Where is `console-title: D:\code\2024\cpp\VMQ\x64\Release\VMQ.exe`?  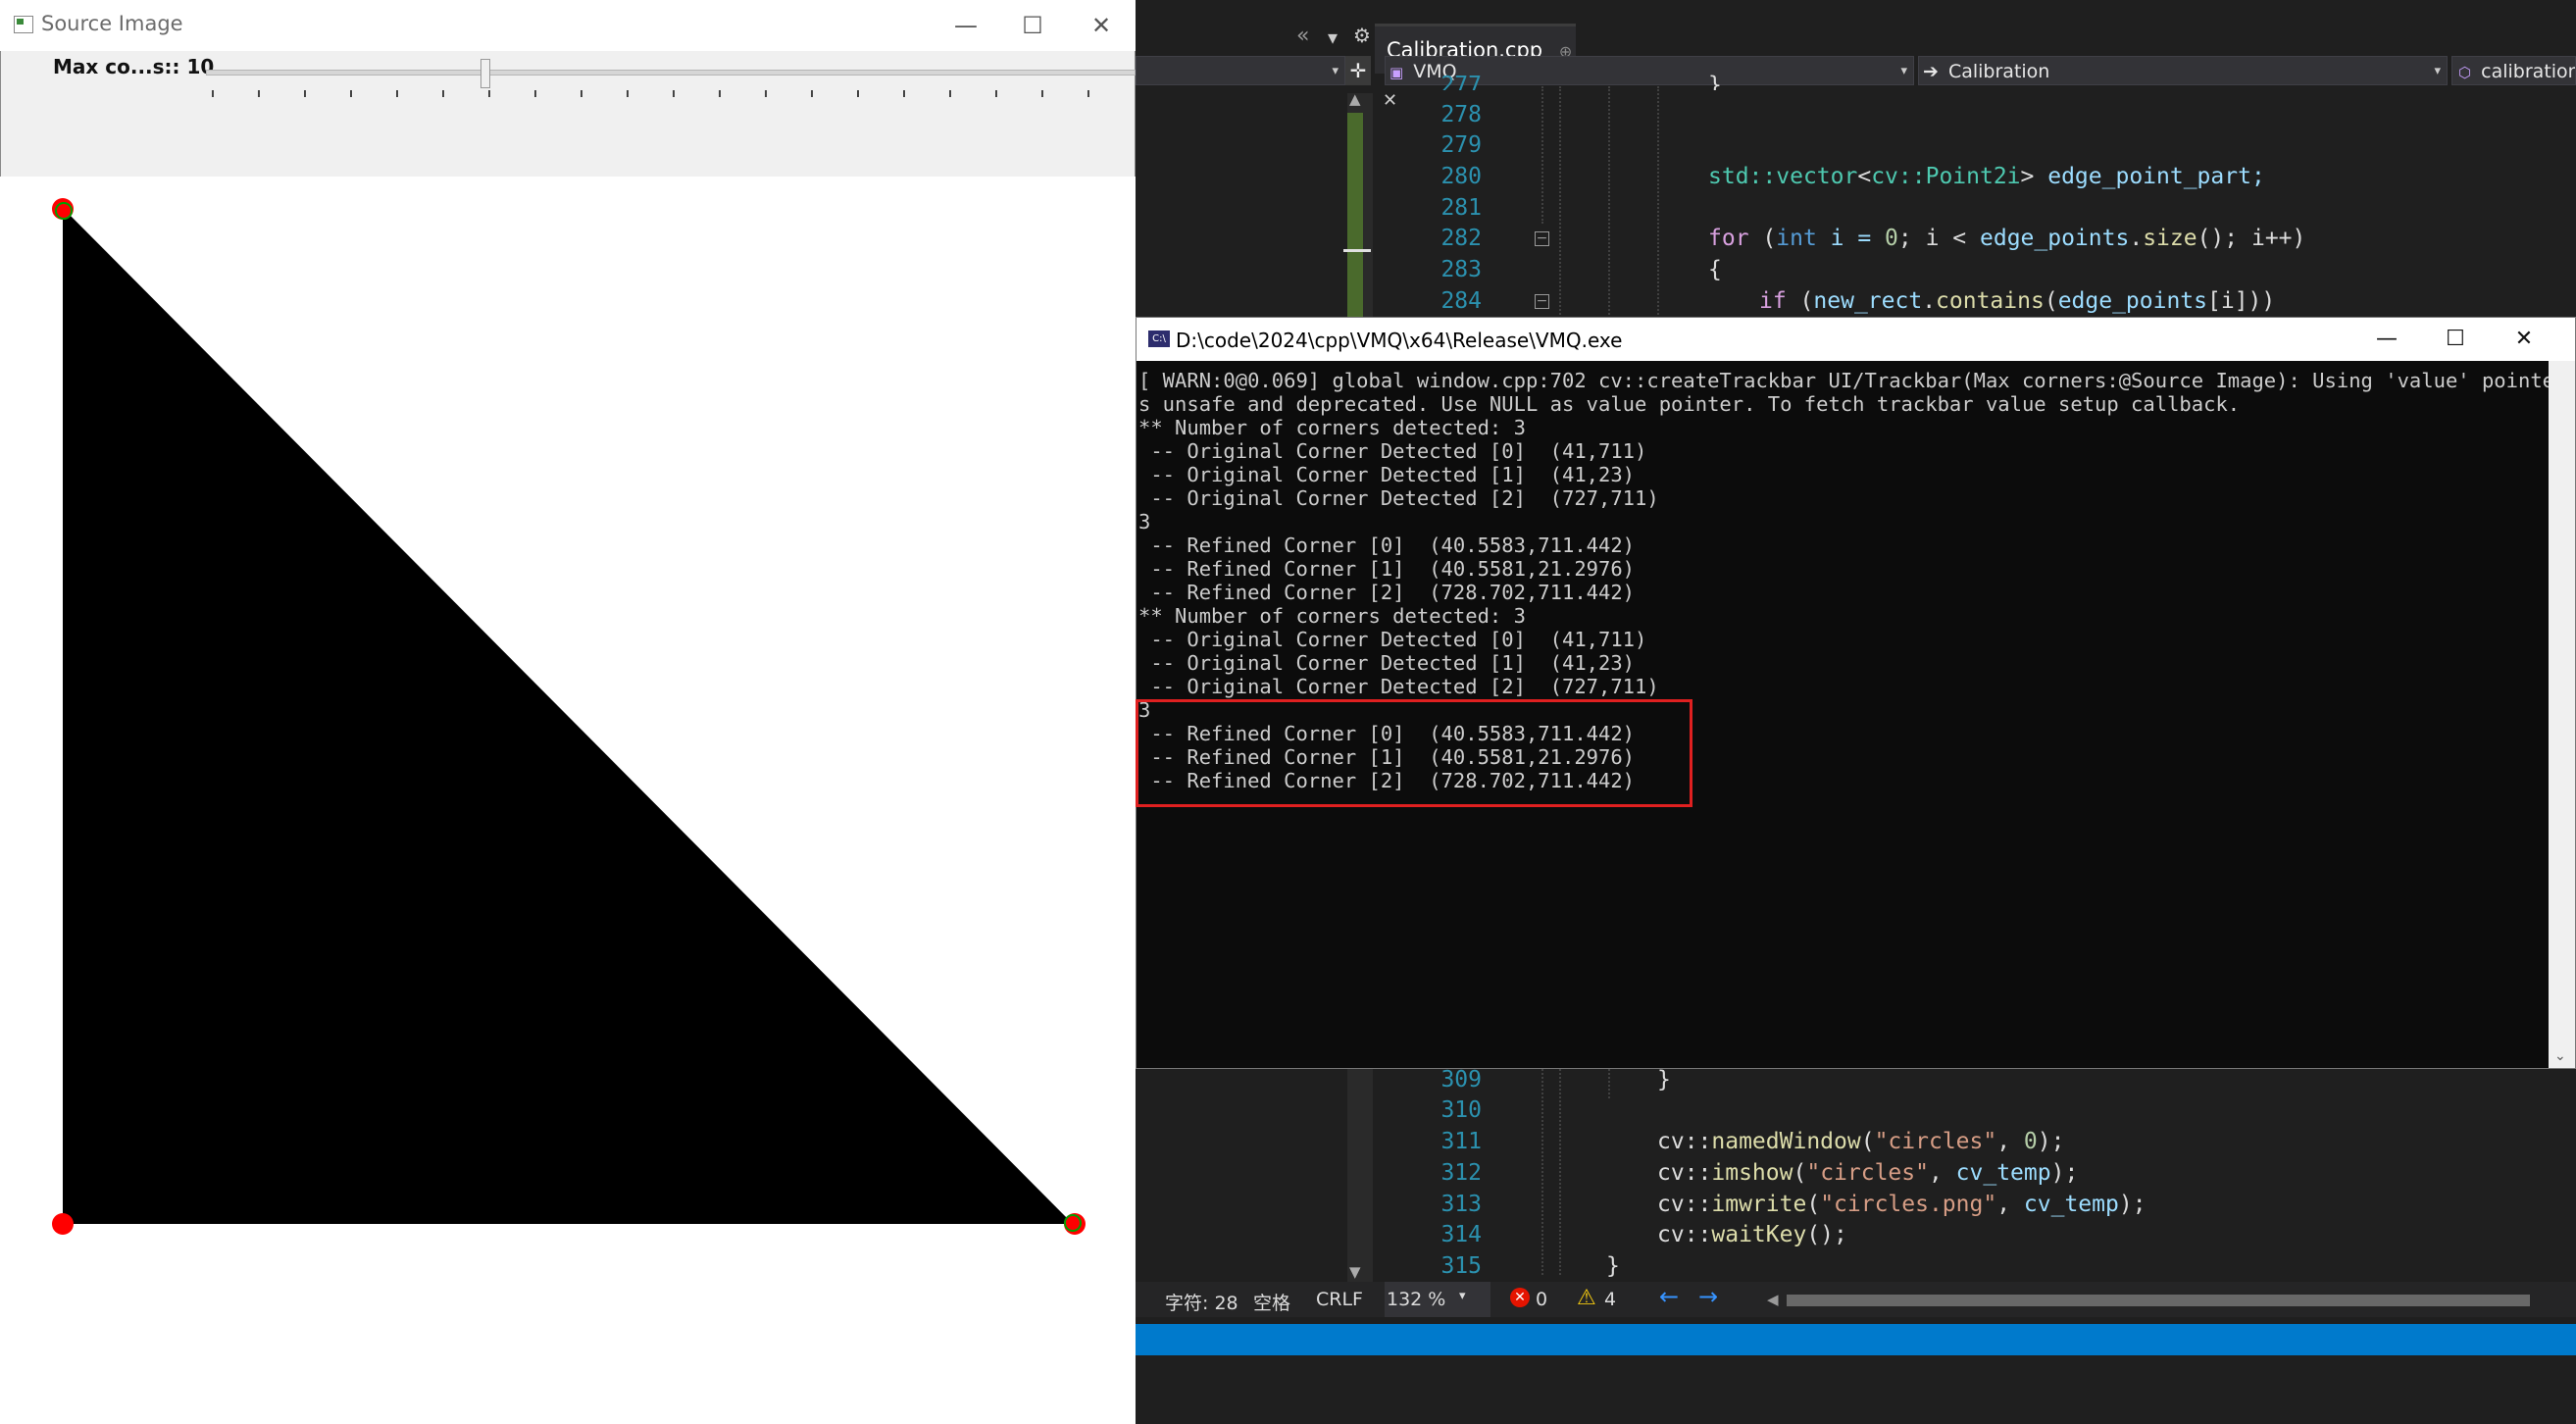
console-title: D:\code\2024\cpp\VMQ\x64\Release\VMQ.exe is located at coordinates (1399, 340).